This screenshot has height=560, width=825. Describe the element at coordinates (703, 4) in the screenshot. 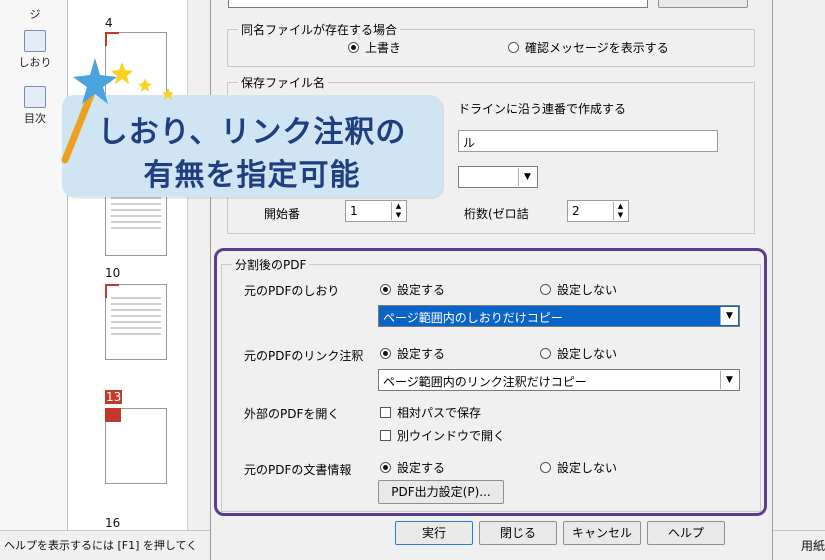

I see `top-partial-button` at that location.